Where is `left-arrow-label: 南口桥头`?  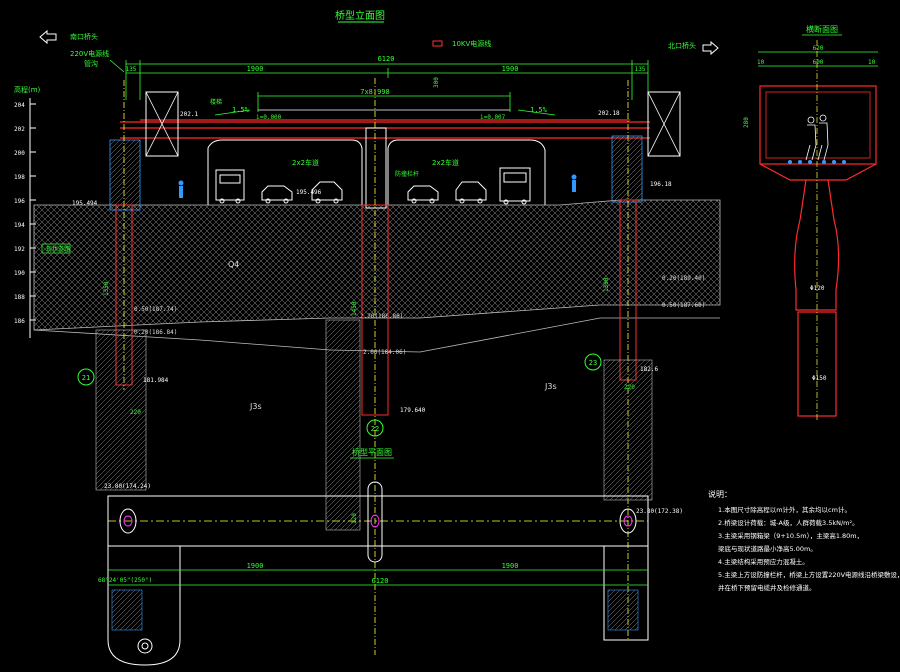
left-arrow-label: 南口桥头 is located at coordinates (84, 36).